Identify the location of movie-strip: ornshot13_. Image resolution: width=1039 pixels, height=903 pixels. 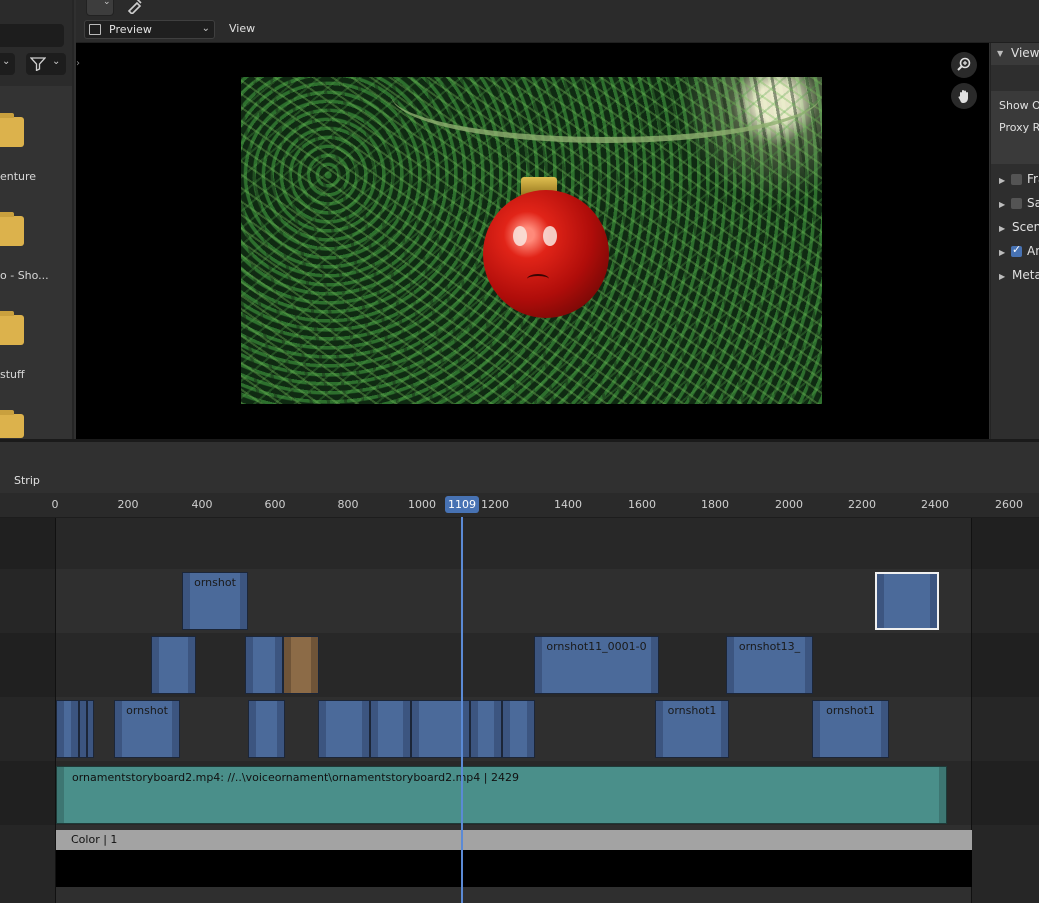
(769, 665).